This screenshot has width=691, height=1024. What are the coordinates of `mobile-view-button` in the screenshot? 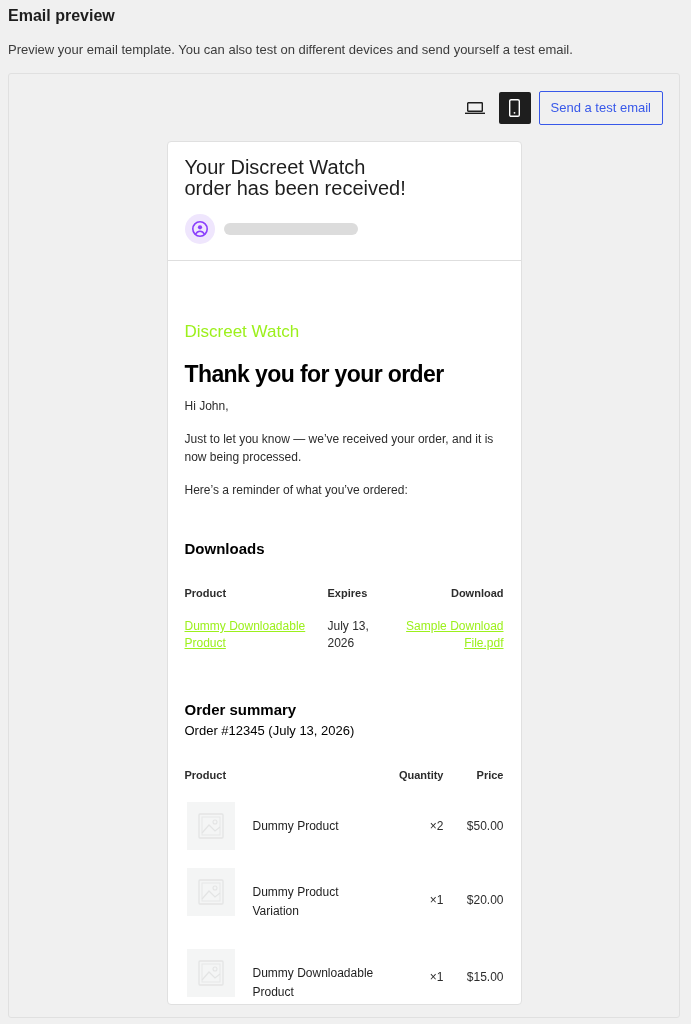 It's located at (514, 108).